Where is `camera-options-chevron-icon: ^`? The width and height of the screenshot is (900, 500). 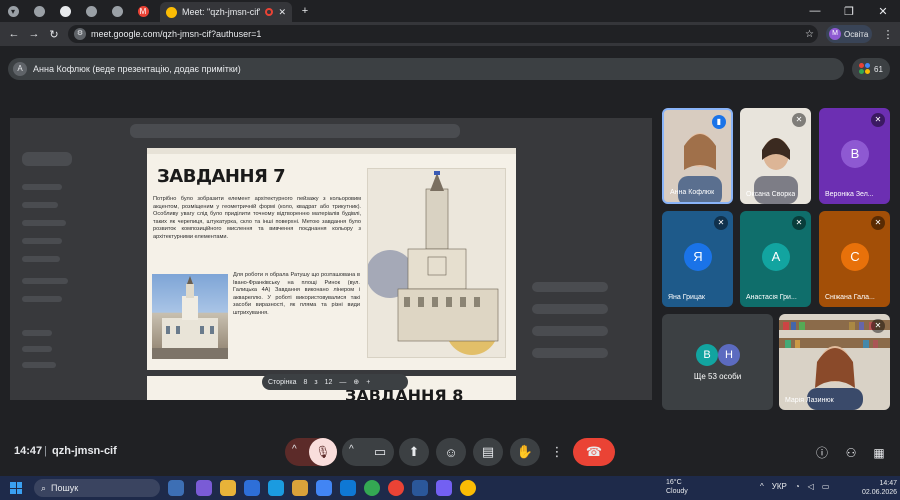 camera-options-chevron-icon: ^ is located at coordinates (351, 449).